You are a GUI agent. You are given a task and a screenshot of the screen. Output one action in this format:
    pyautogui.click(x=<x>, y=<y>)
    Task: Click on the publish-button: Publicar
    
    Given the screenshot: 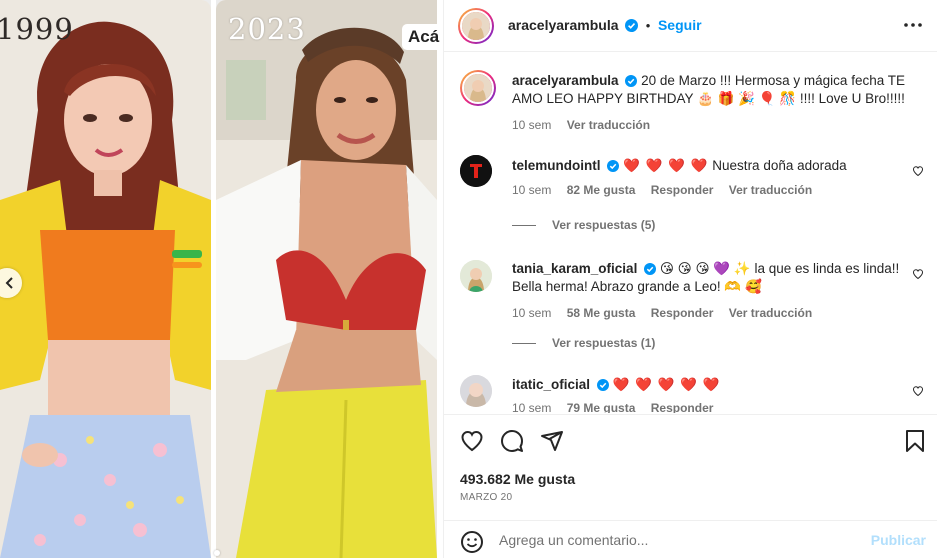 What is the action you would take?
    pyautogui.click(x=898, y=540)
    